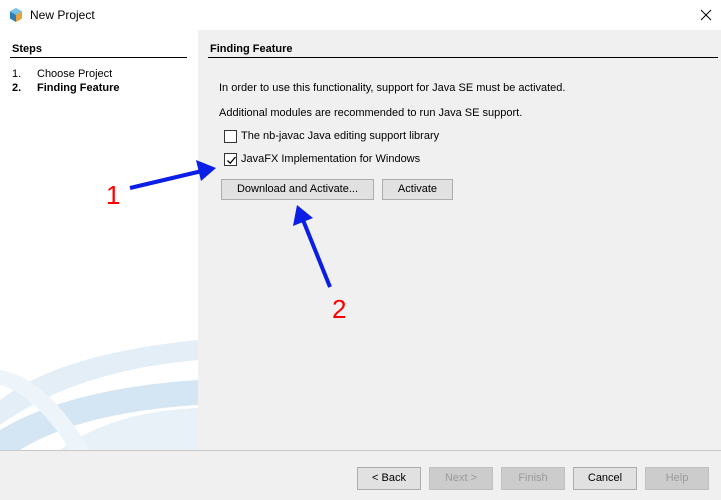  Describe the element at coordinates (417, 189) in the screenshot. I see `activate-button: Activate` at that location.